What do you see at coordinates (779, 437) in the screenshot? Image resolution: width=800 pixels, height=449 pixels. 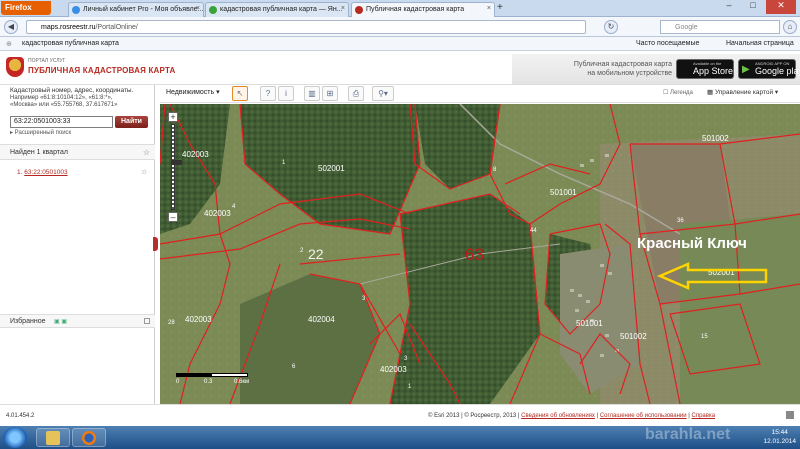 I see `system-clock: 15:44 12.01.2014` at bounding box center [779, 437].